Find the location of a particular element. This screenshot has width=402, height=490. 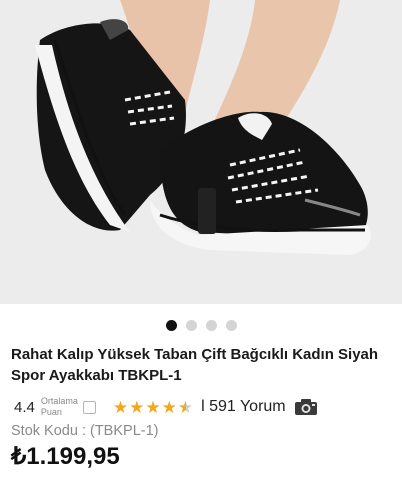

rating-row: 4.4 Ortalama Puan ★ ★ ★ ★ ★ l 591 Yorum is located at coordinates (204, 407).